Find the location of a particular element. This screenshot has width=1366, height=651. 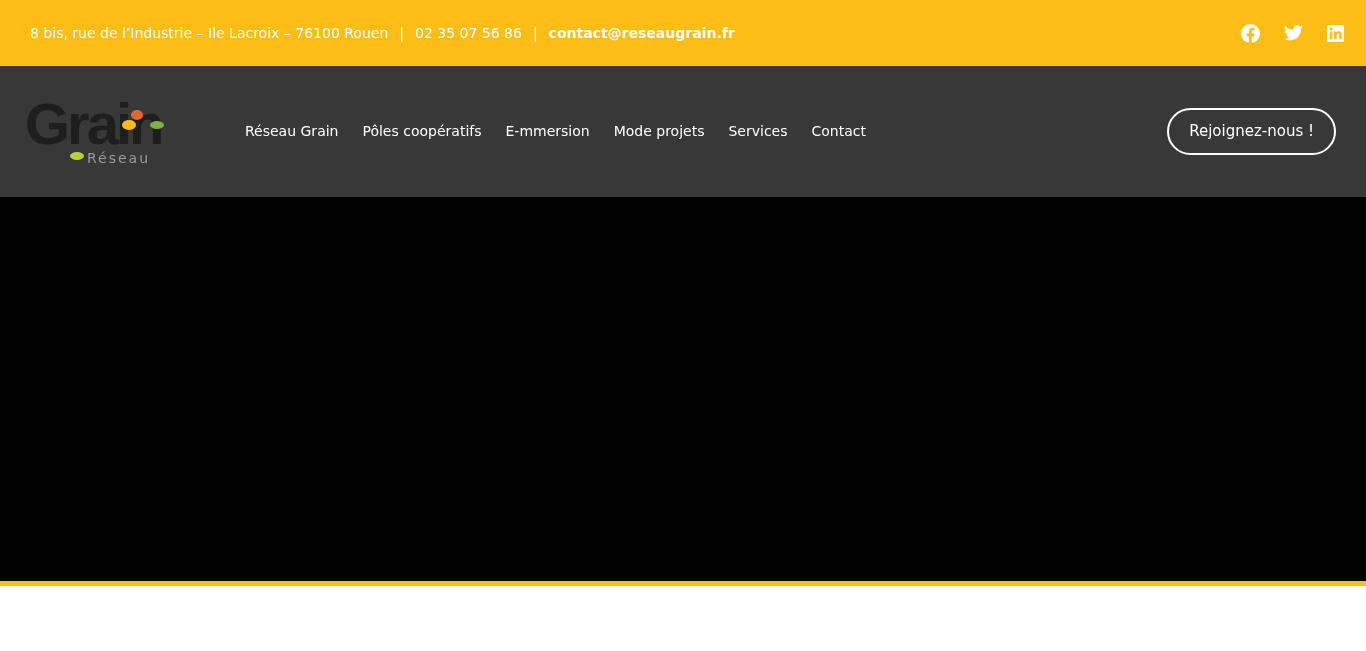

address-text: 8 bis, rue de l’Industrie – Ile Lacroix – 76100 Rouen is located at coordinates (209, 33).